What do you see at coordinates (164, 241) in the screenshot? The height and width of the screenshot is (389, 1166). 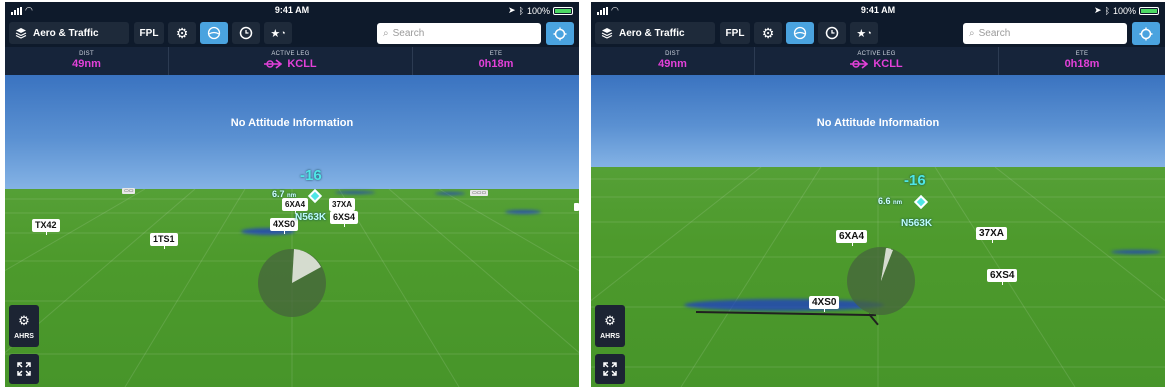 I see `airport-label: 1TS1` at bounding box center [164, 241].